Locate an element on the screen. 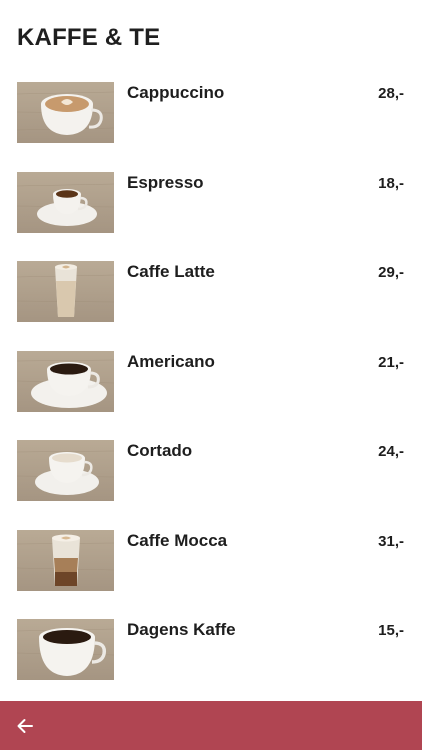 This screenshot has height=750, width=422. menu-item-cortado: Cortado 24,- is located at coordinates (211, 470).